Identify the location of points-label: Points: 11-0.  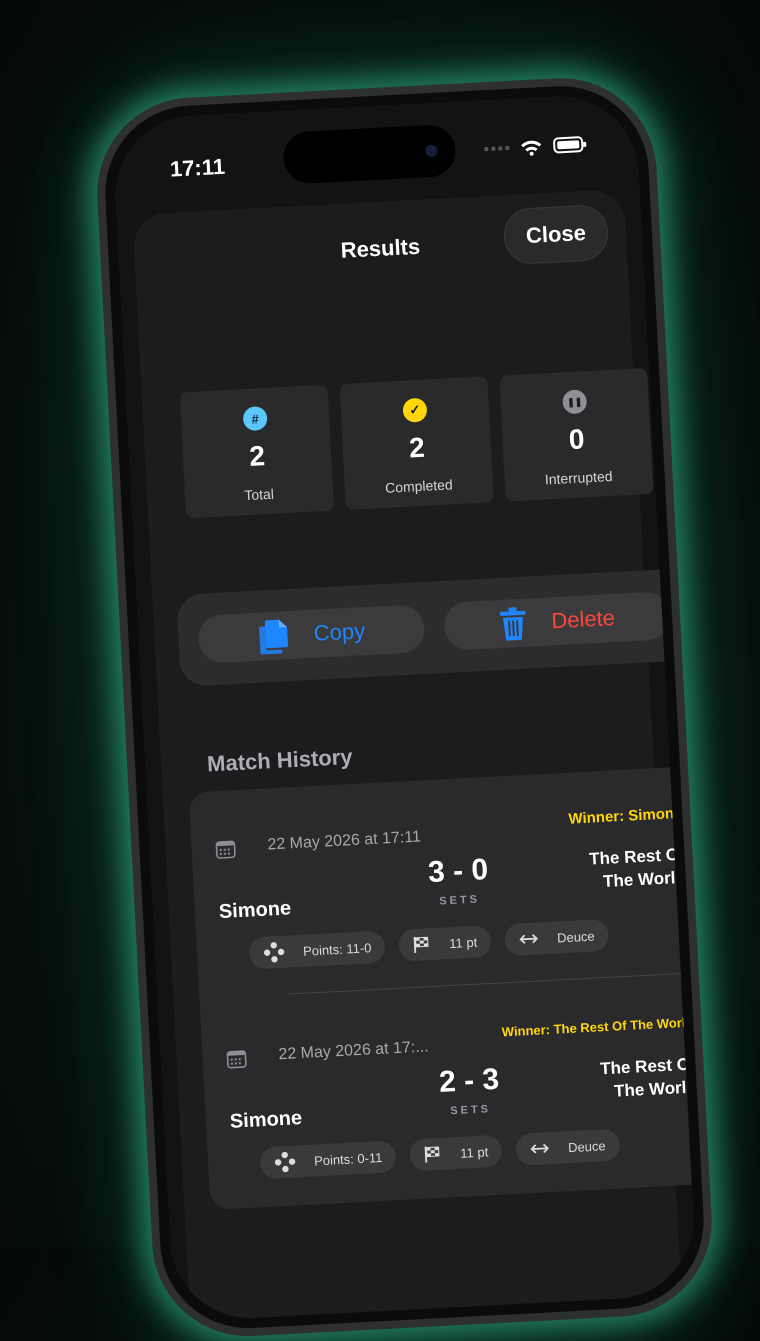
(337, 949).